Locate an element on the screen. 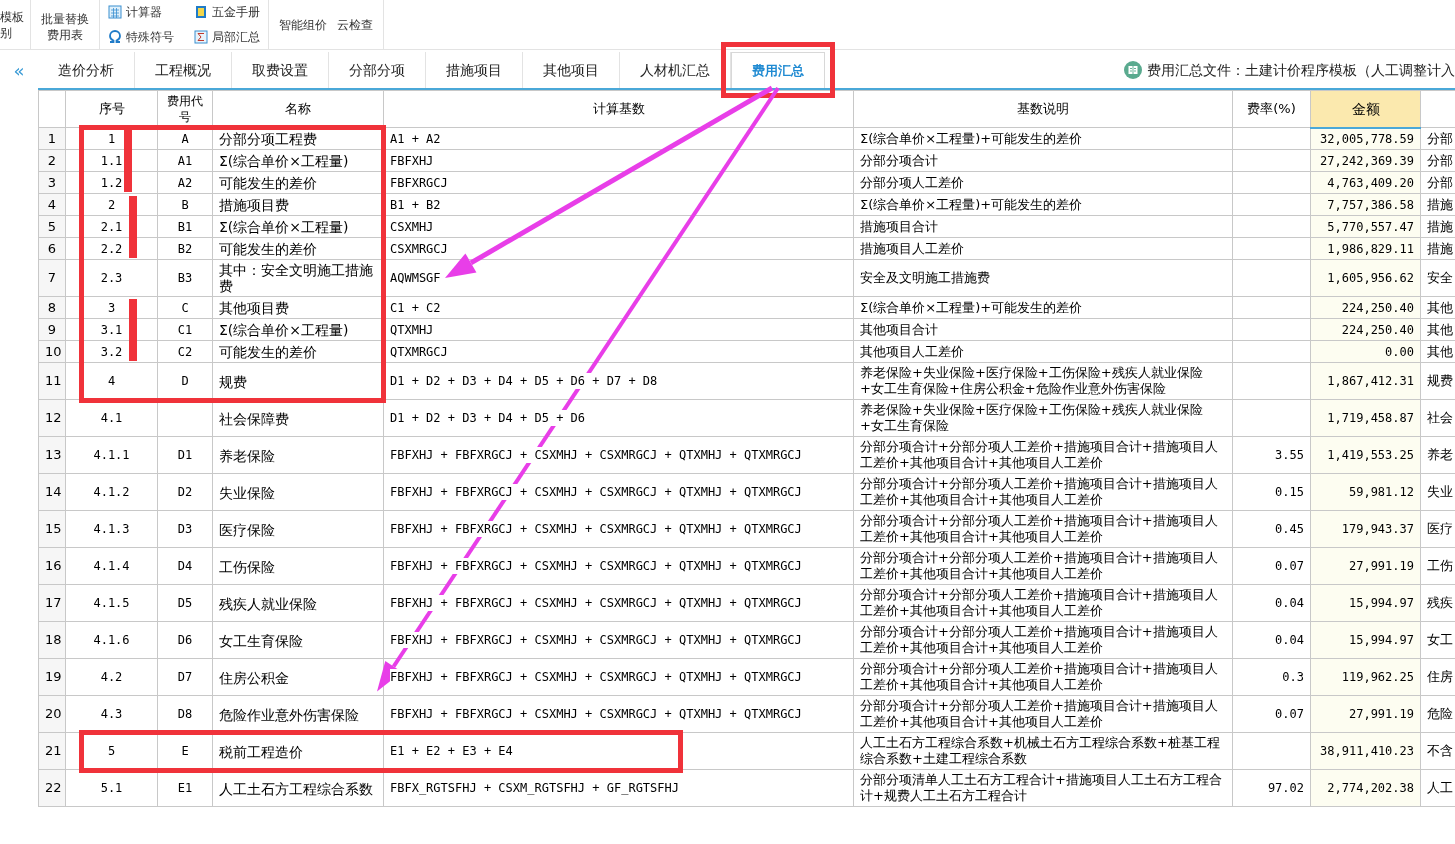 The image size is (1455, 844). table-cell: 59,981.12 is located at coordinates (1381, 492).